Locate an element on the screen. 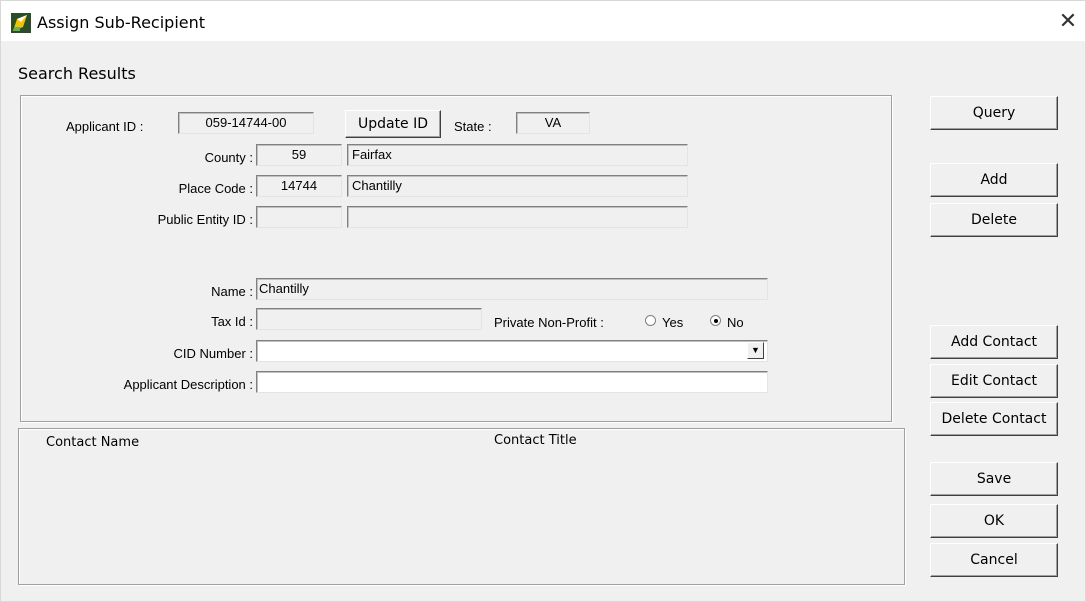 This screenshot has height=602, width=1086. applicant-description-input is located at coordinates (512, 382).